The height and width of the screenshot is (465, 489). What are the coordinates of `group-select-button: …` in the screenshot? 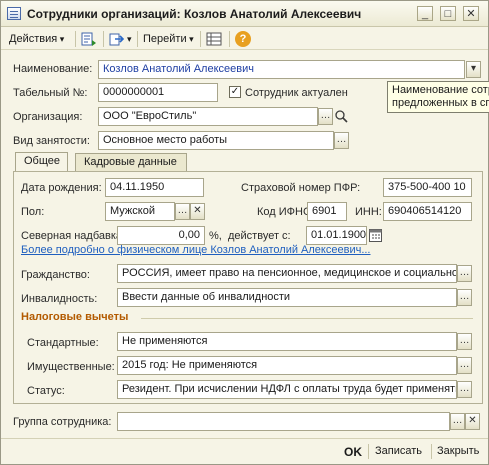 It's located at (457, 421).